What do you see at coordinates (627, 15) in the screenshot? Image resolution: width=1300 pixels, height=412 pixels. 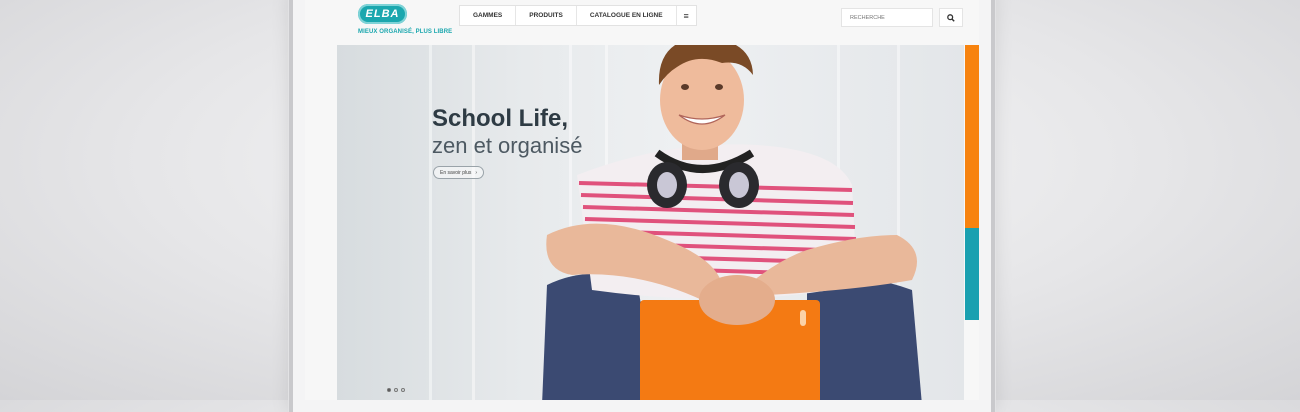 I see `nav-item-catalogue: CATALOGUE EN LIGNE` at bounding box center [627, 15].